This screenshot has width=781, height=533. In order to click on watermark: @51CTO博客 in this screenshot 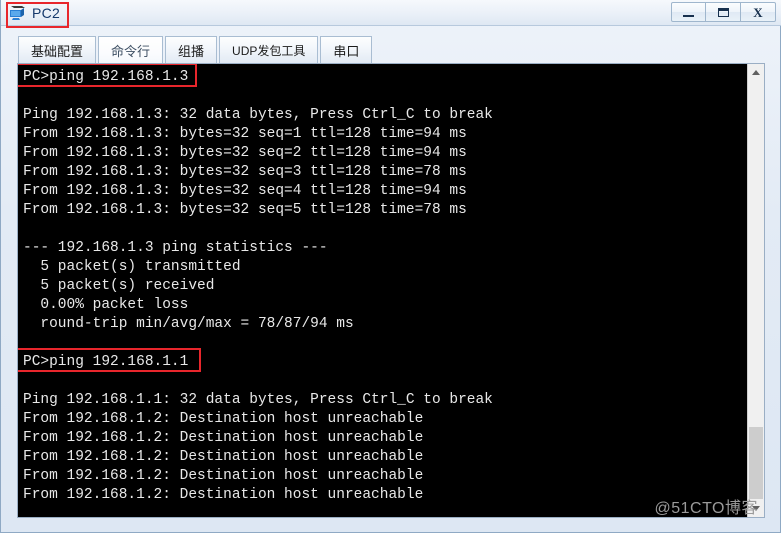, I will do `click(706, 508)`.